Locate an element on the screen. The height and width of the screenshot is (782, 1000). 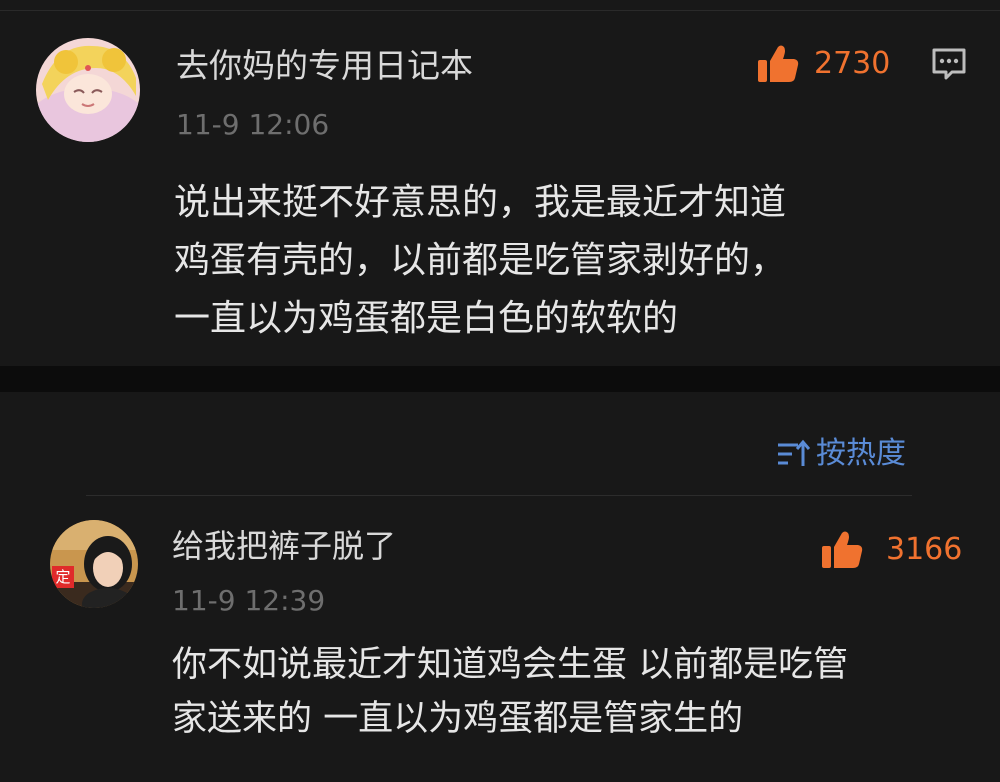
username: 去你妈的专用日记本 is located at coordinates (324, 66).